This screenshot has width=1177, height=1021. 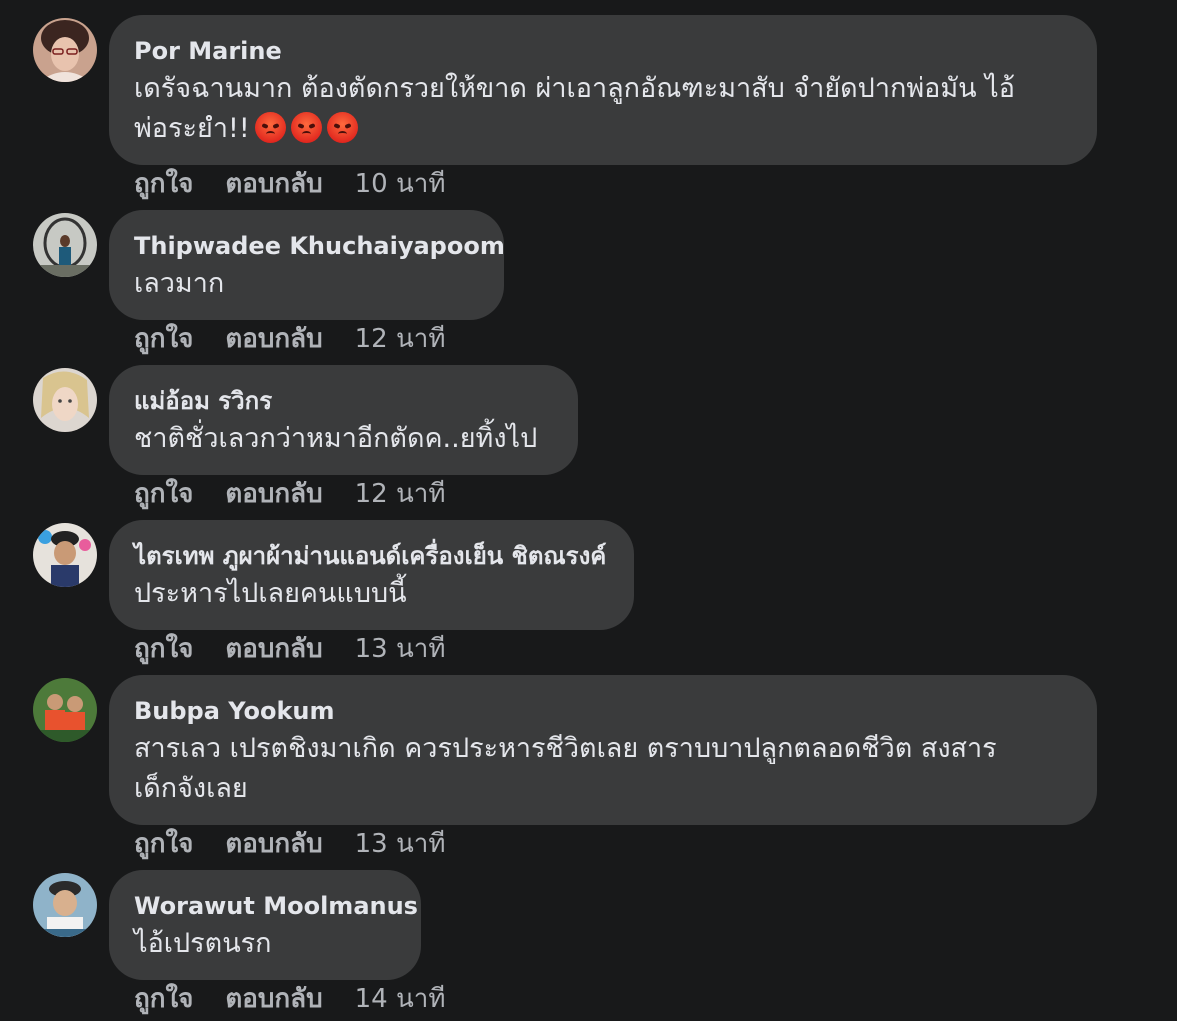 I want to click on comment-text: ประหารไปเลยคนแบบนี้, so click(x=270, y=593).